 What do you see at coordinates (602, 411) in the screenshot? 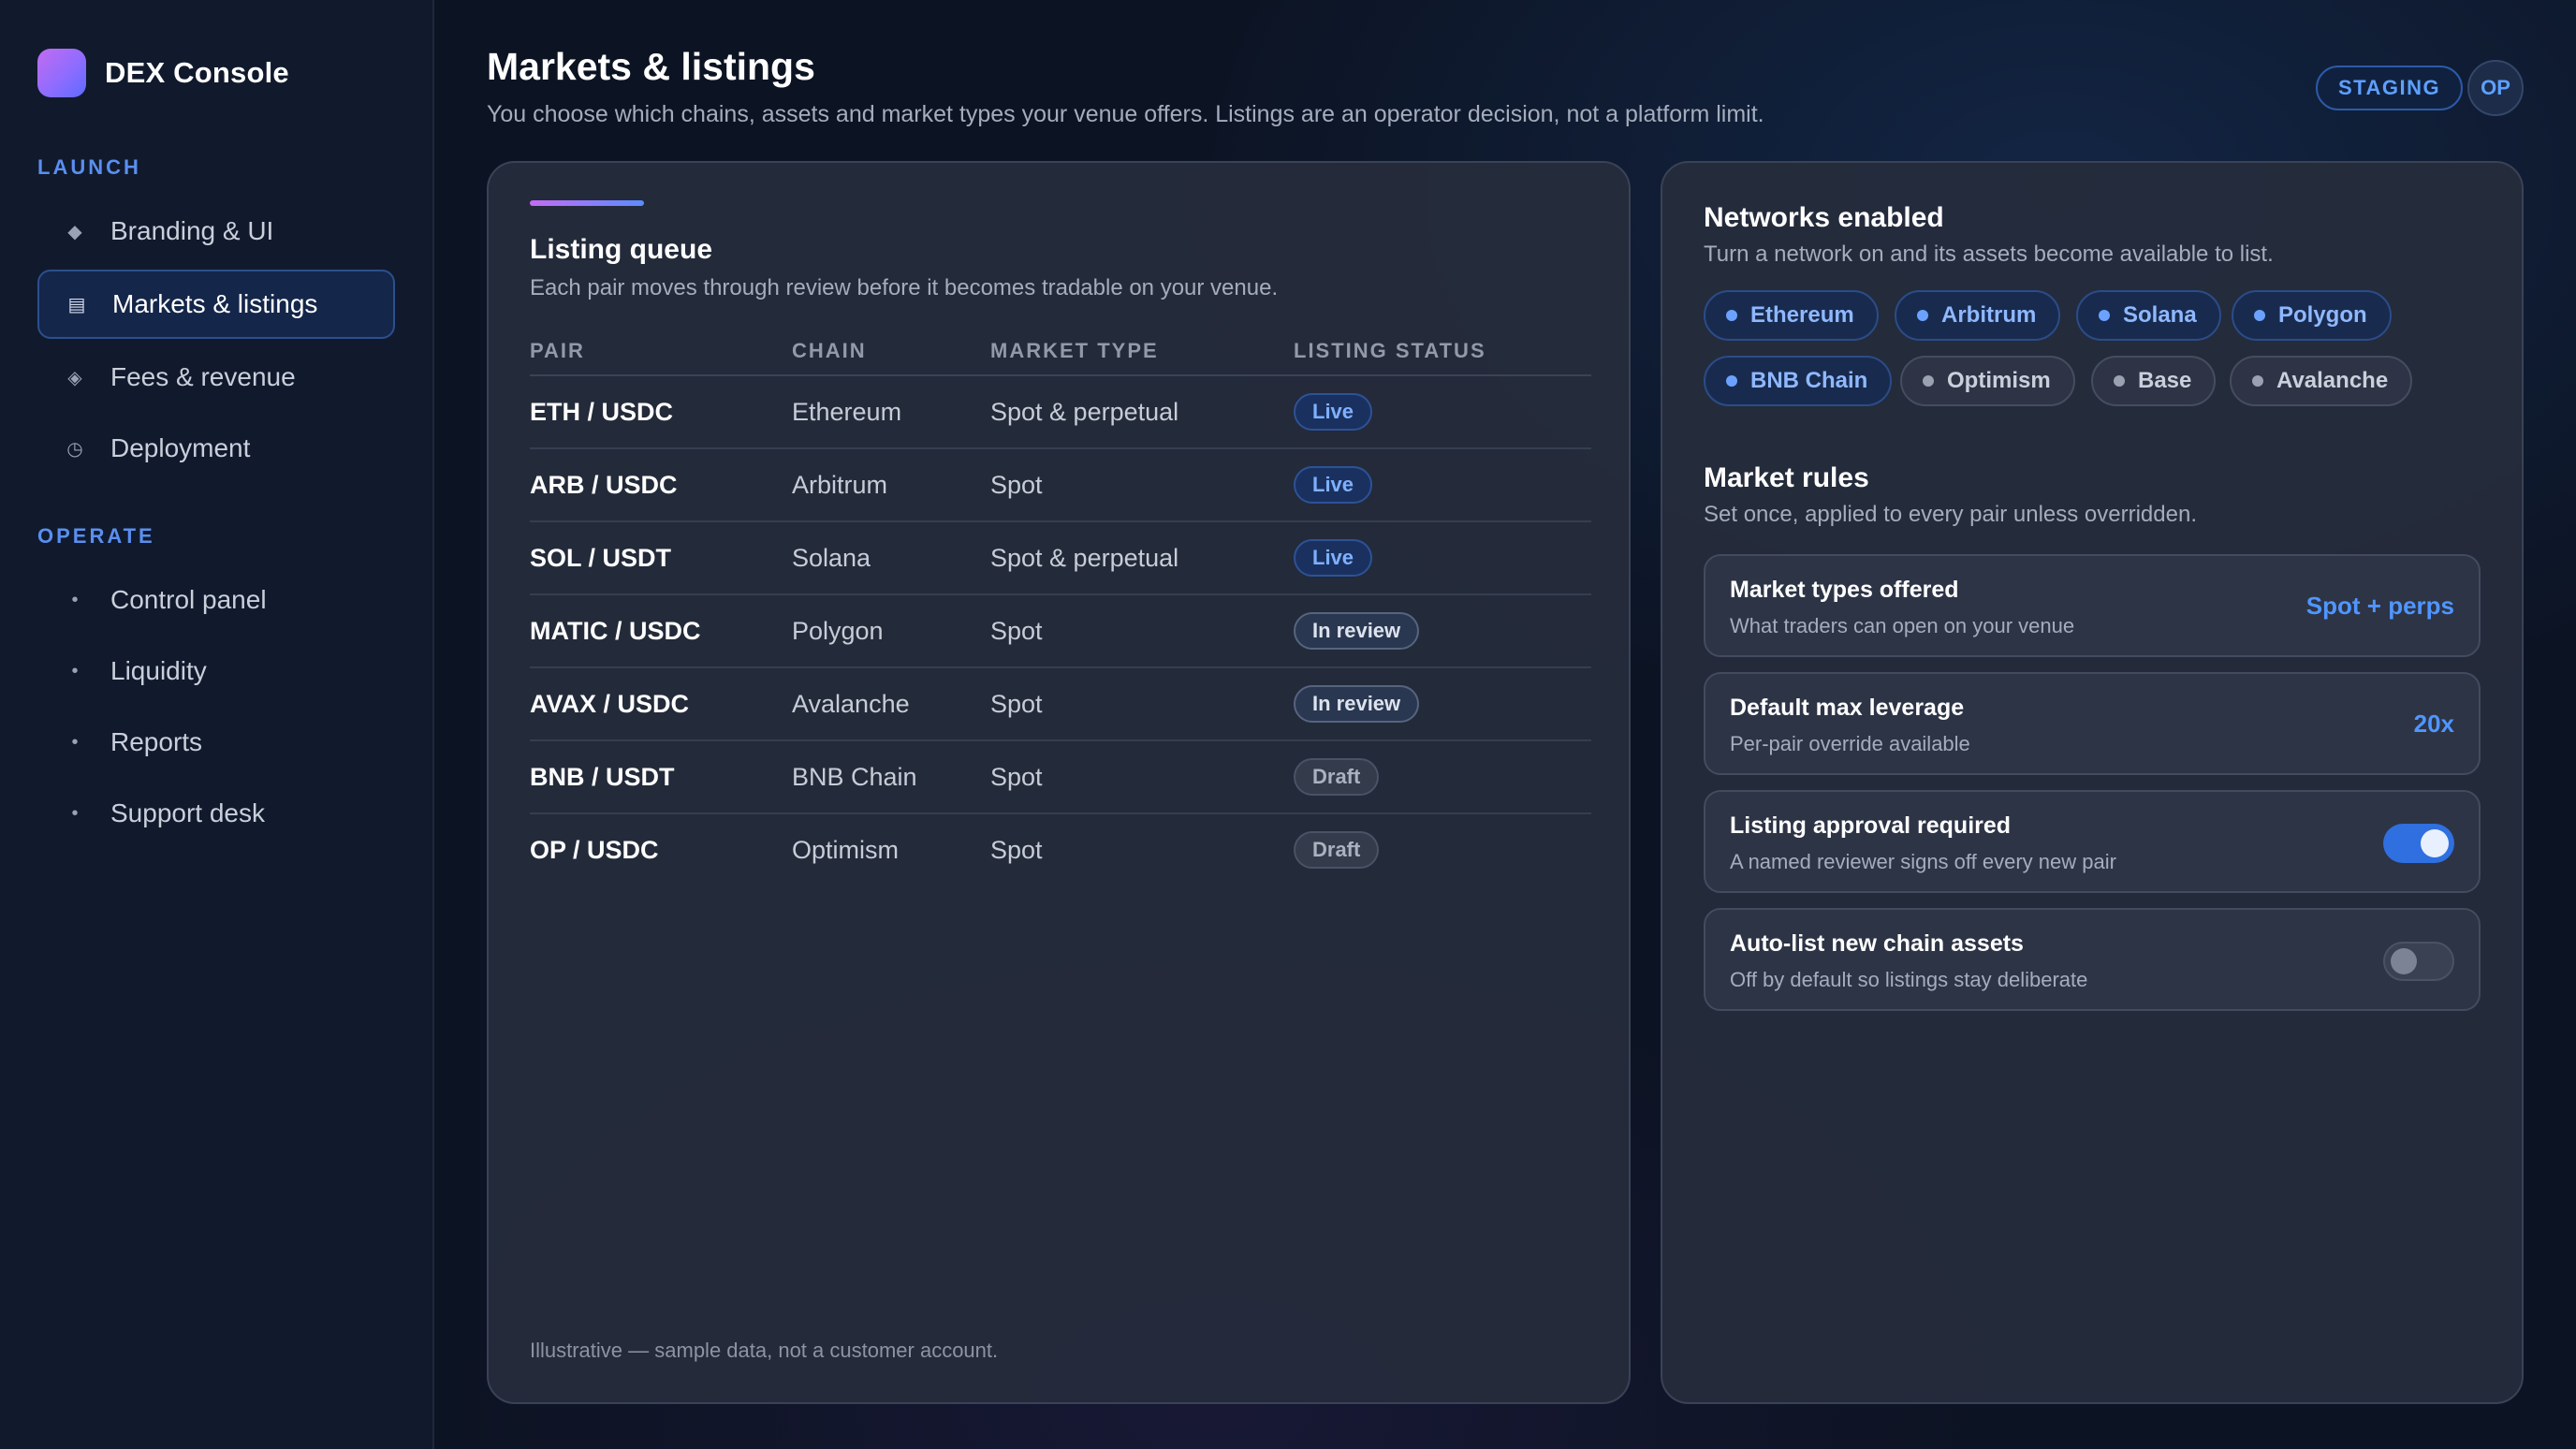
I see `pair-cell: ETH / USDC` at bounding box center [602, 411].